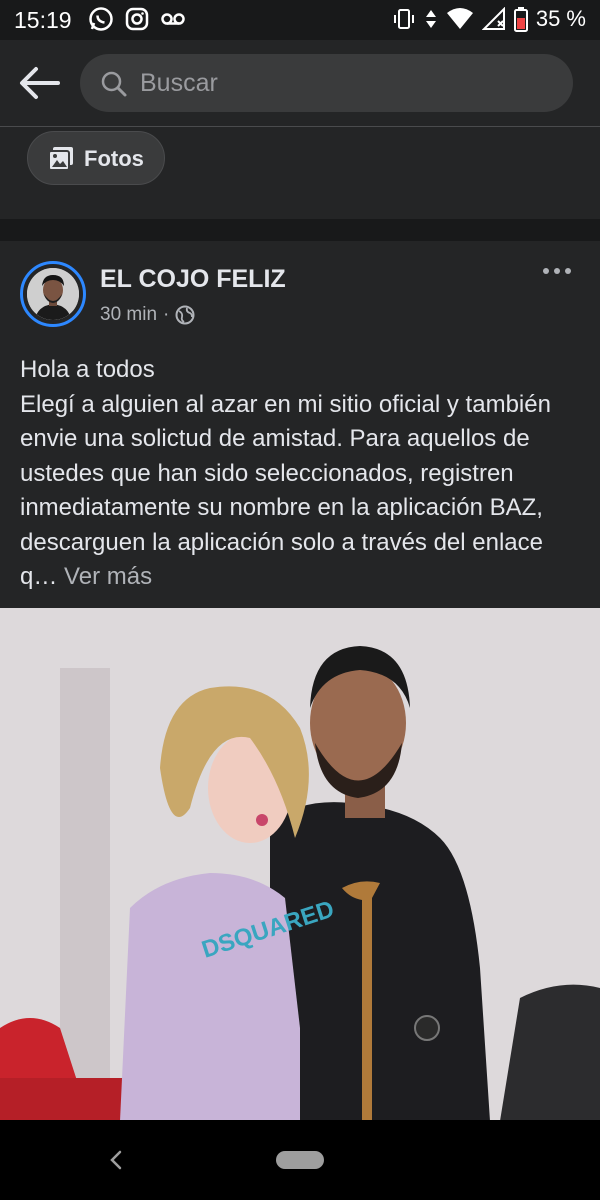  Describe the element at coordinates (300, 230) in the screenshot. I see `section-gap` at that location.